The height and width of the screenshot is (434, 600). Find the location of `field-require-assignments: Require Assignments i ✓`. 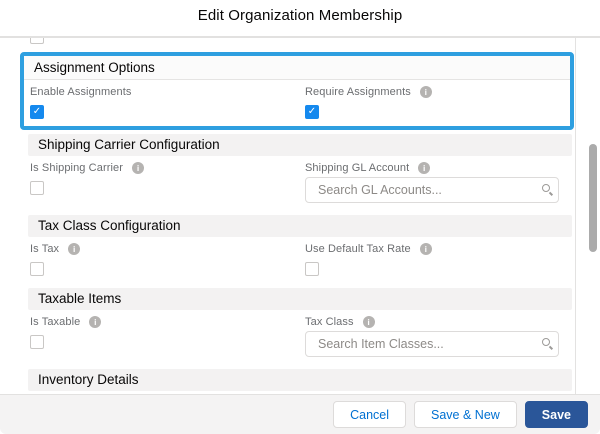

field-require-assignments: Require Assignments i ✓ is located at coordinates (437, 102).